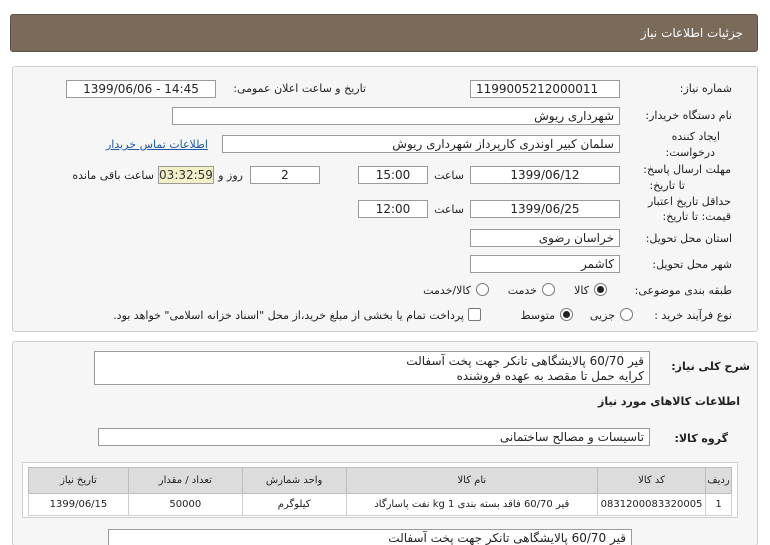 The image size is (770, 545). What do you see at coordinates (482, 289) in the screenshot?
I see `category-goods-service-radio` at bounding box center [482, 289].